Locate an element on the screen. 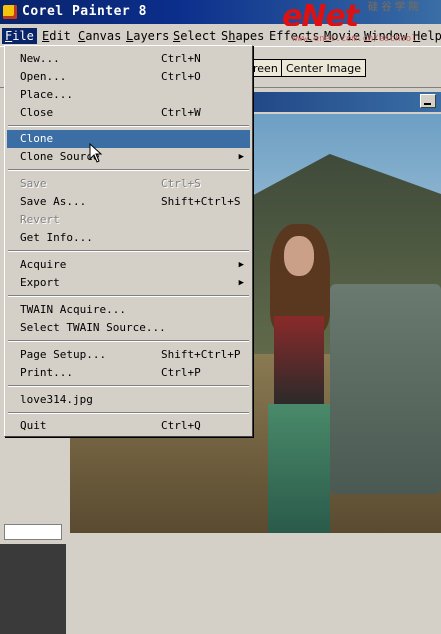 Image resolution: width=441 pixels, height=634 pixels. menu-item-close: Close Ctrl+W is located at coordinates (128, 113).